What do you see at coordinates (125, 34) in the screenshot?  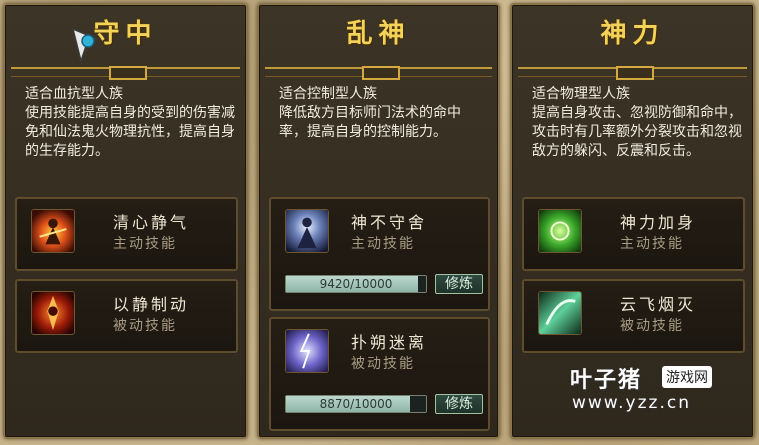 I see `panel-title: 守中` at bounding box center [125, 34].